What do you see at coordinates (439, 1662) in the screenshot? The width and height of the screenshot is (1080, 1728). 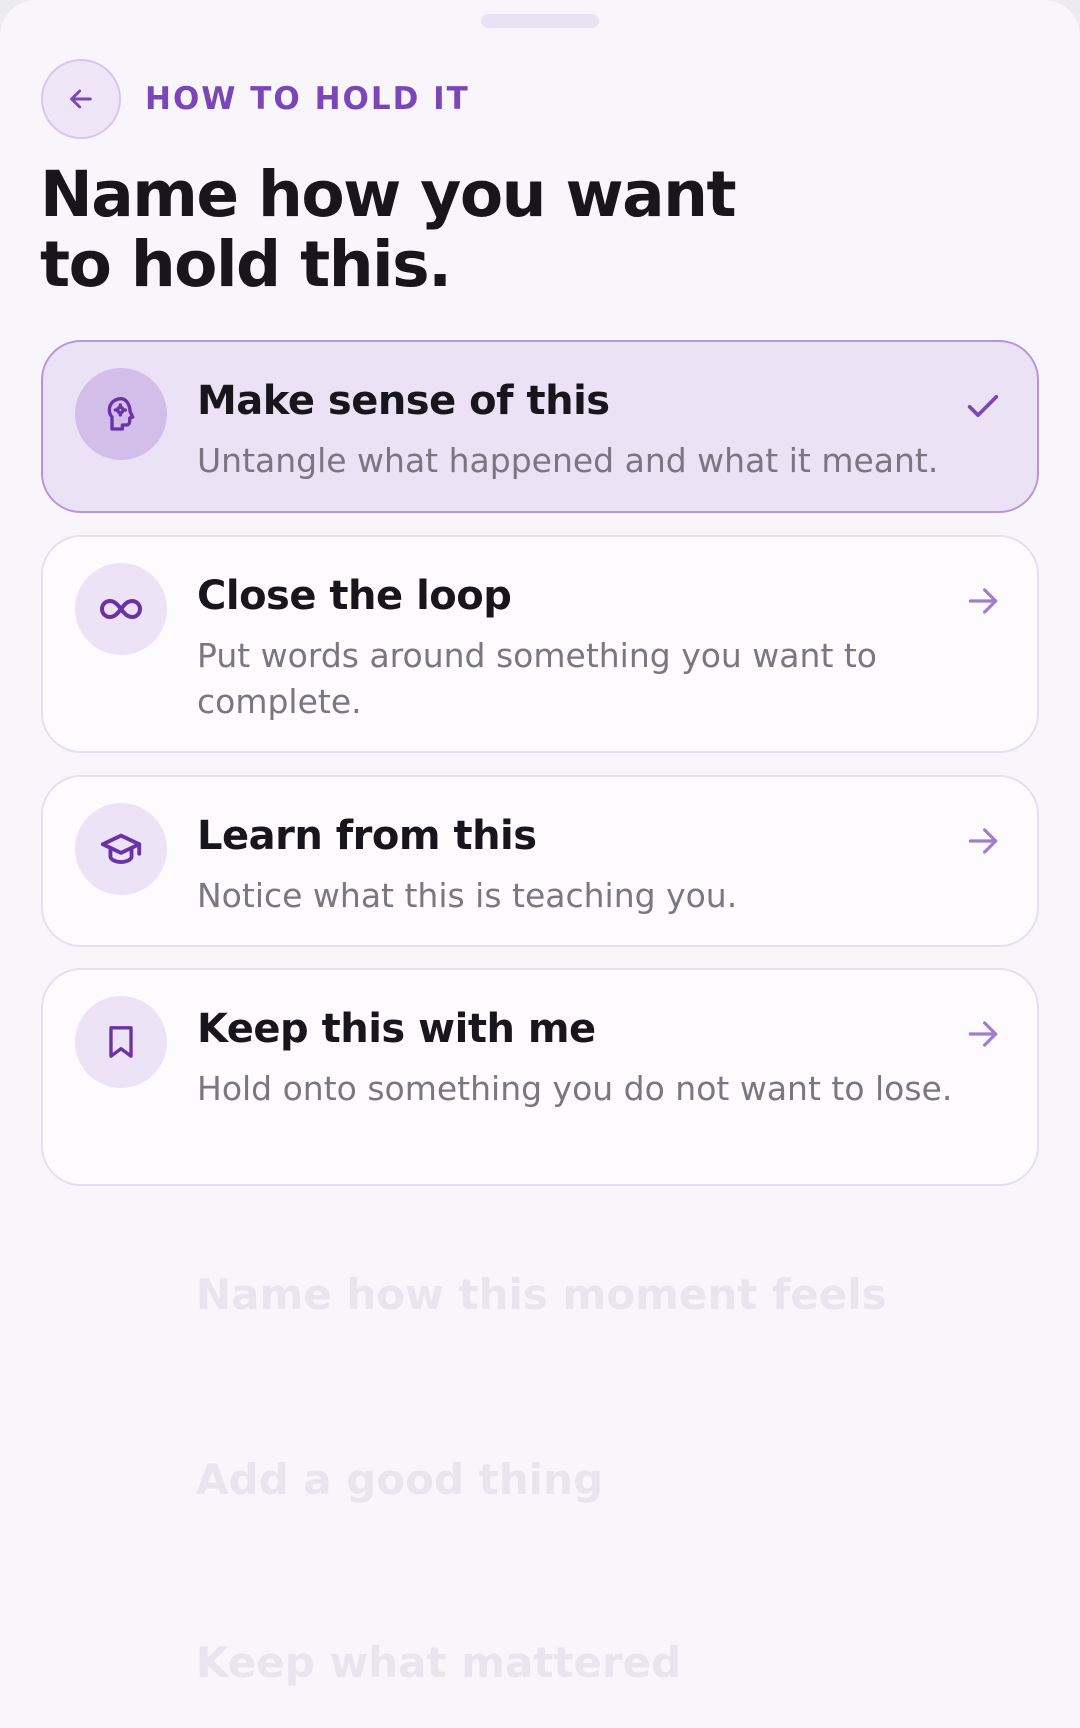 I see `background-item-label: Keep what mattered` at bounding box center [439, 1662].